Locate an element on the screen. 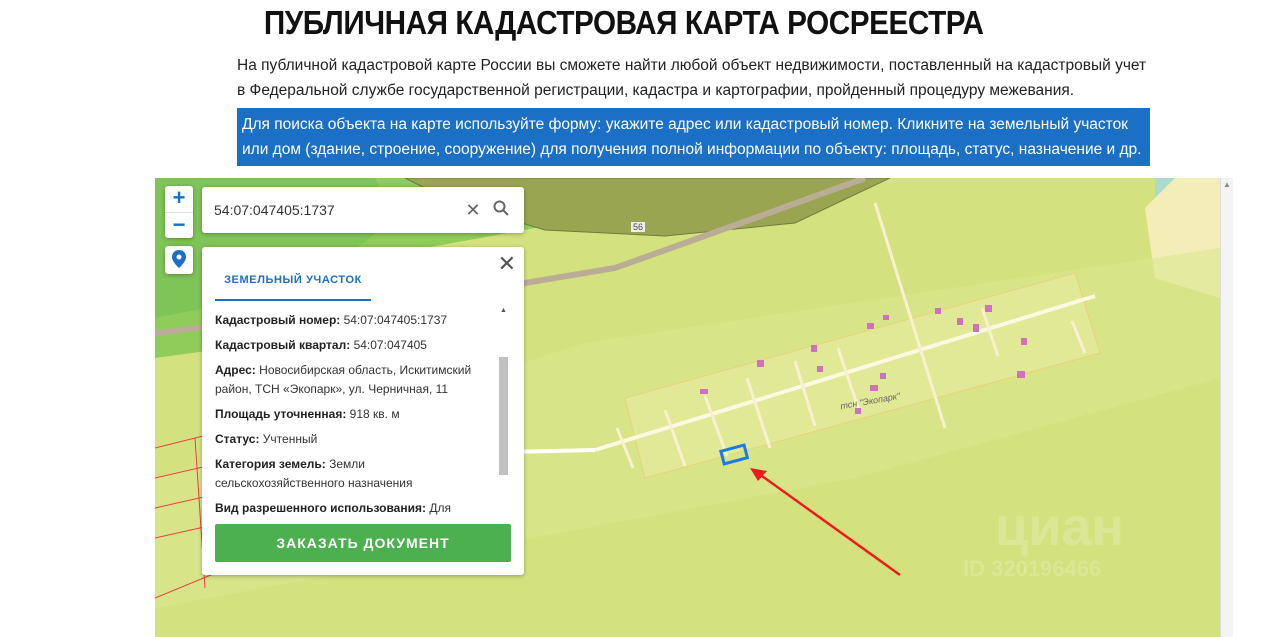 The image size is (1280, 637). panel-scrollbar: ▲ is located at coordinates (503, 411).